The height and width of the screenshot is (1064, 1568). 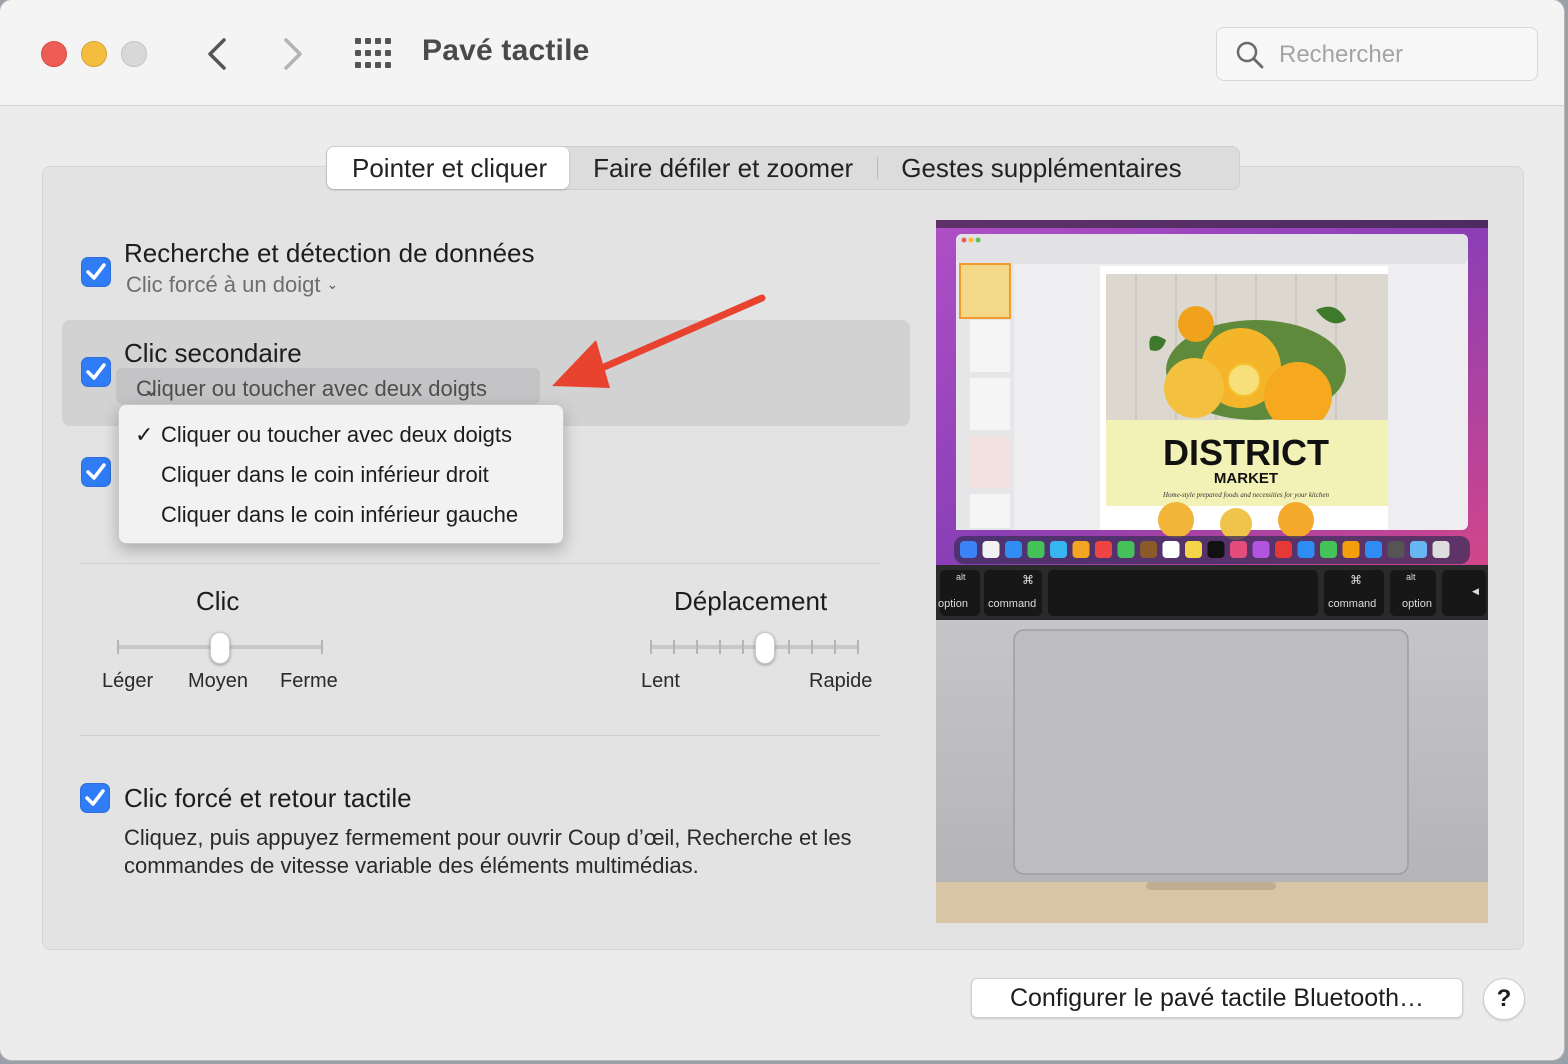 I want to click on checkmark-icon: ✓, so click(x=144, y=434).